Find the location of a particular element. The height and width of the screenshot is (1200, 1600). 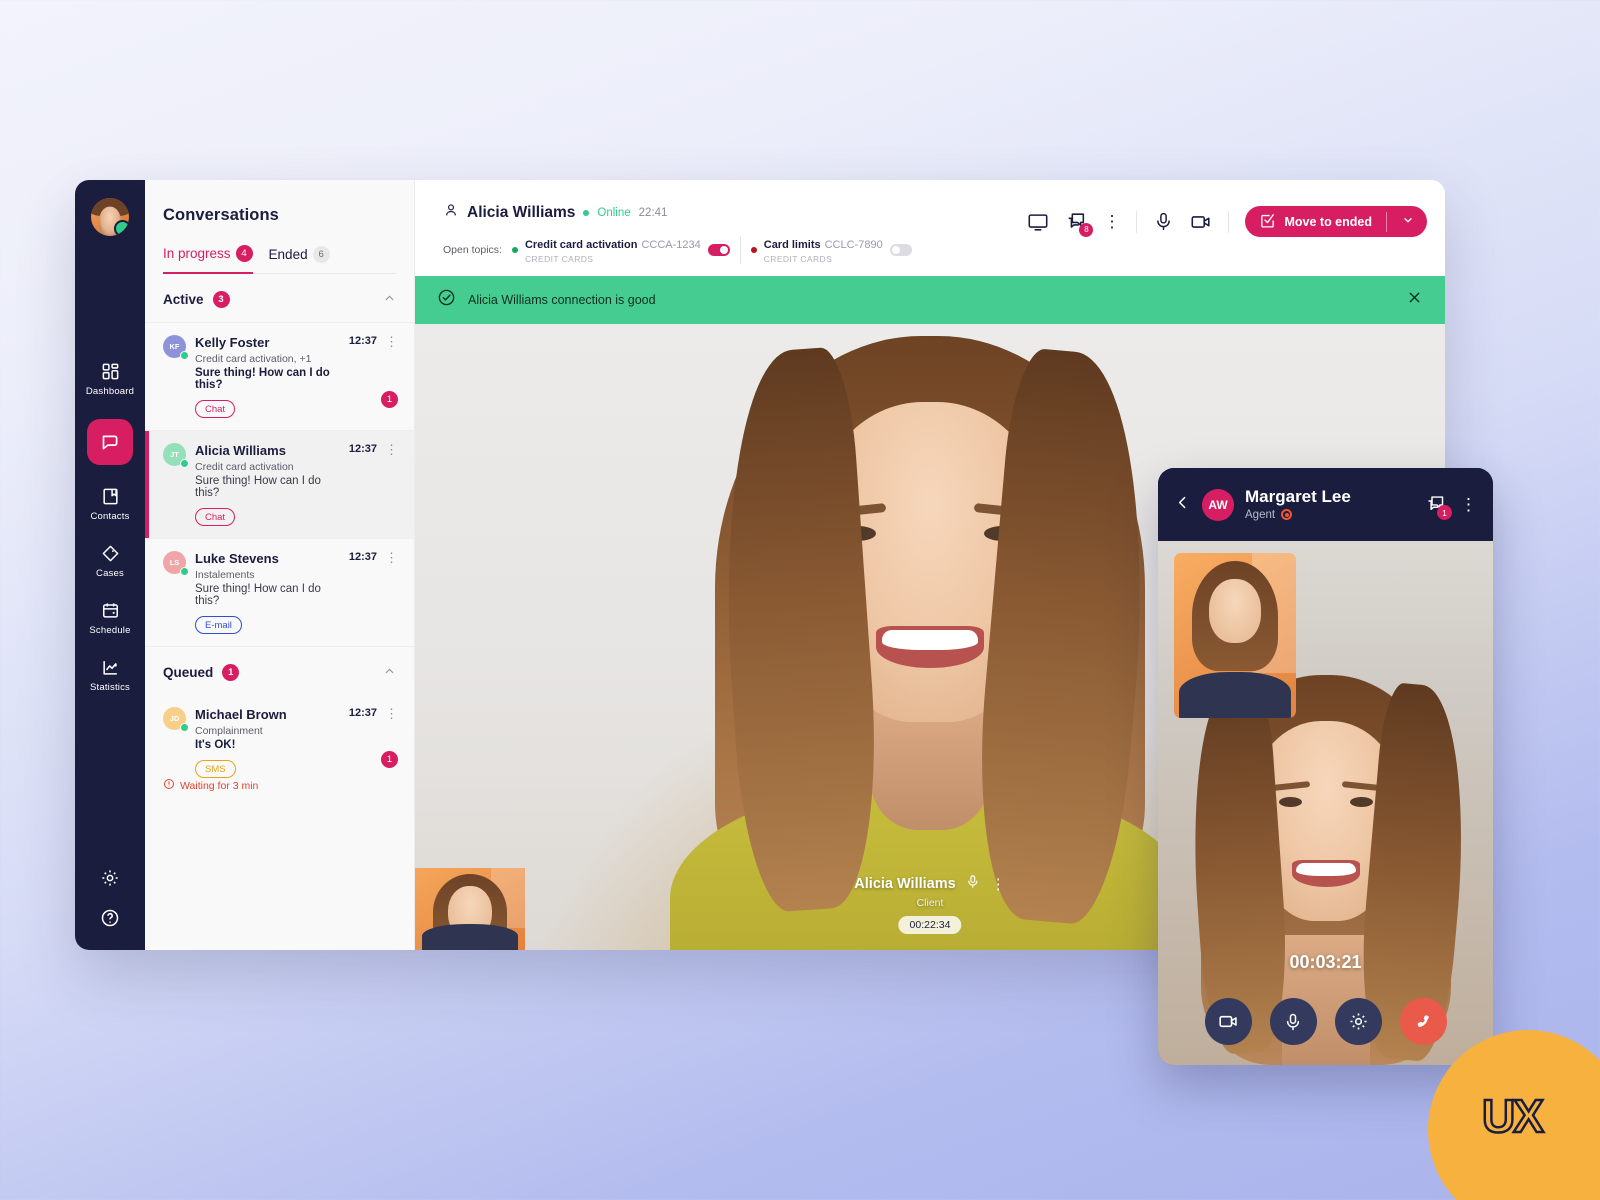

close-icon is located at coordinates (1414, 300).